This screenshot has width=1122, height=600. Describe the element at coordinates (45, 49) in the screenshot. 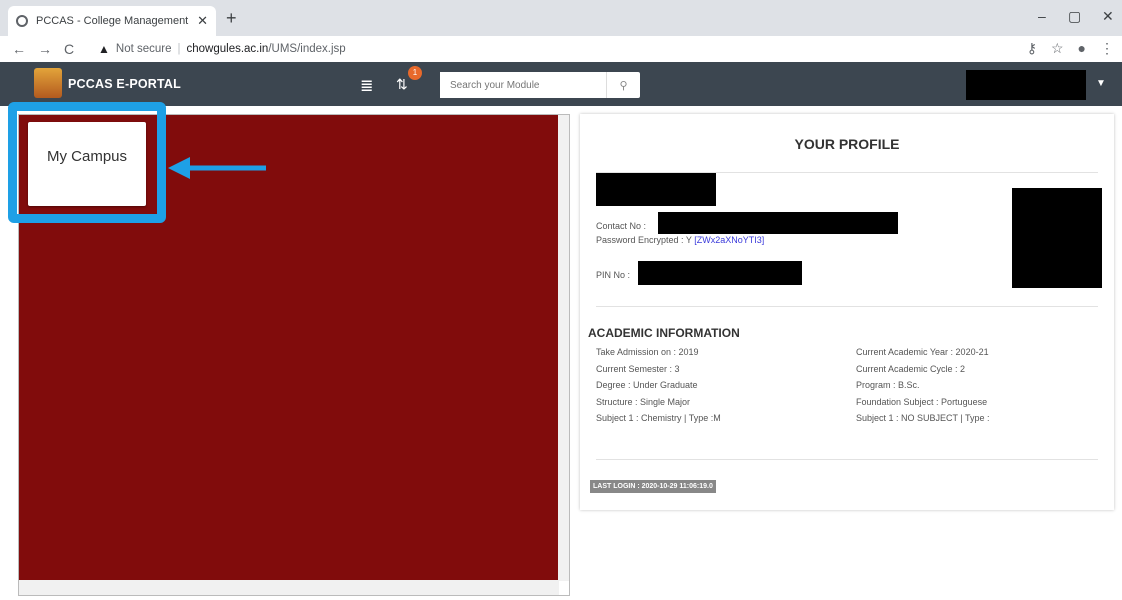

I see `forward-button: →` at that location.